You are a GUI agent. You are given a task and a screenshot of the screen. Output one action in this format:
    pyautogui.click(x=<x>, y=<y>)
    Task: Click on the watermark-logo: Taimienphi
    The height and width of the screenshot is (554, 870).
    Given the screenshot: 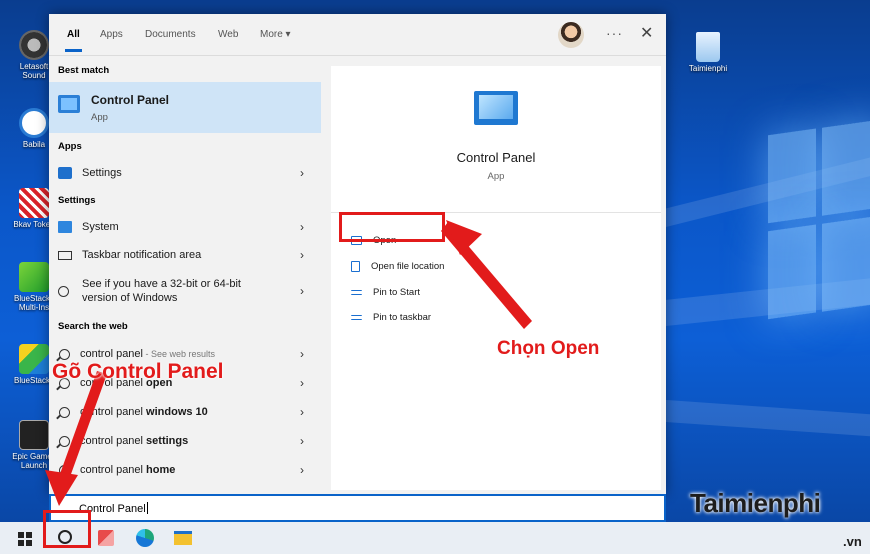 What is the action you would take?
    pyautogui.click(x=755, y=503)
    